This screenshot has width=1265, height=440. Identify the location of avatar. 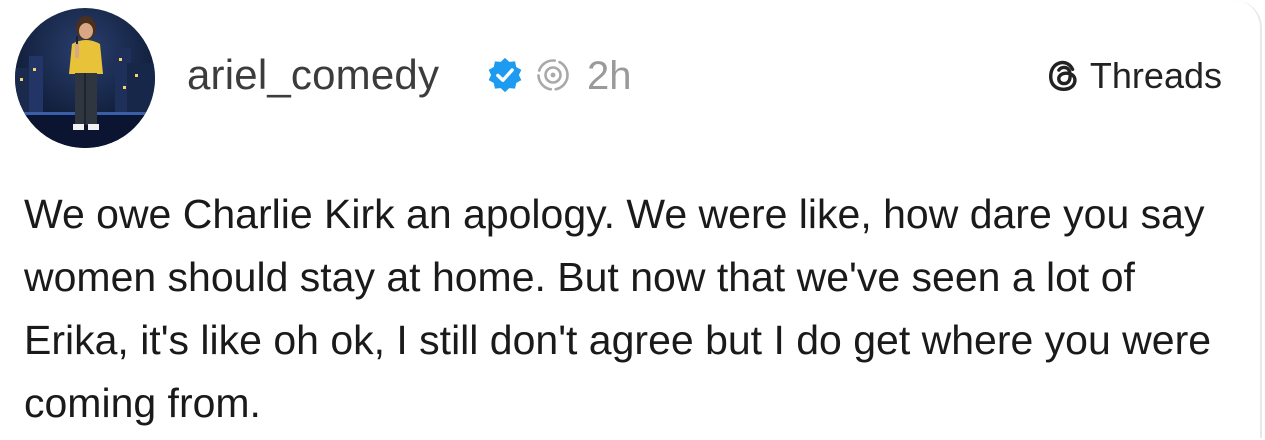
(85, 78).